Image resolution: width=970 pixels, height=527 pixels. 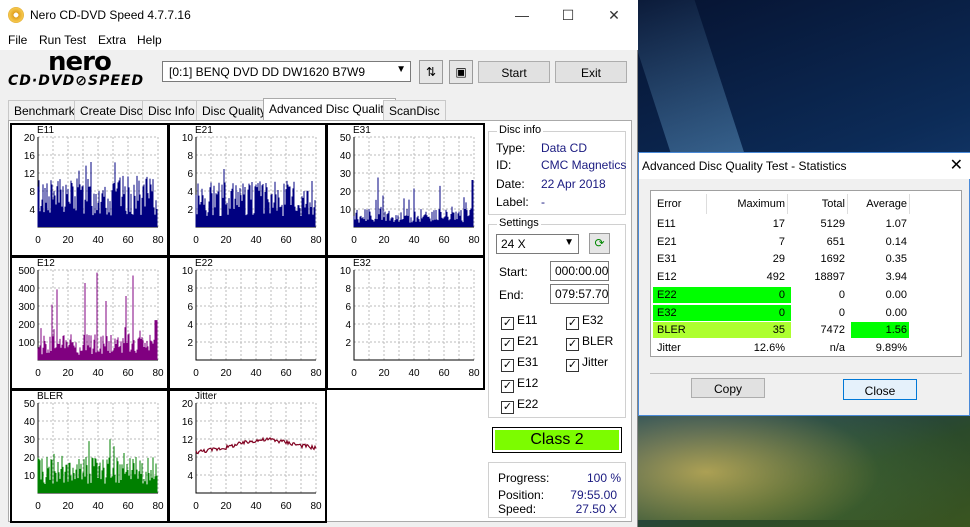 I want to click on start-label: Start:, so click(x=513, y=272).